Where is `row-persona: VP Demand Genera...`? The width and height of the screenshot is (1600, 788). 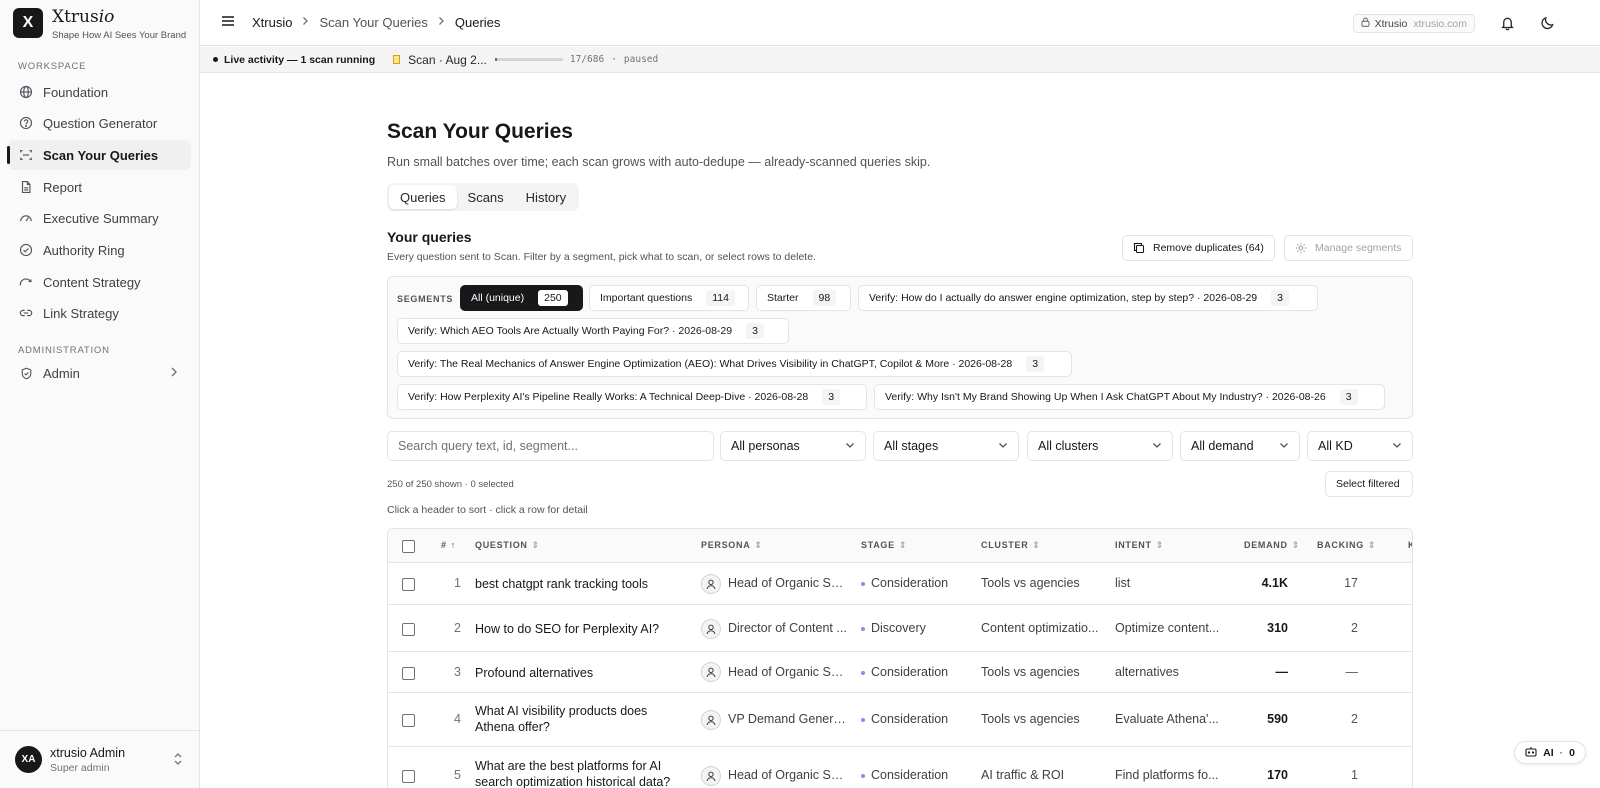
row-persona: VP Demand Genera... is located at coordinates (788, 719).